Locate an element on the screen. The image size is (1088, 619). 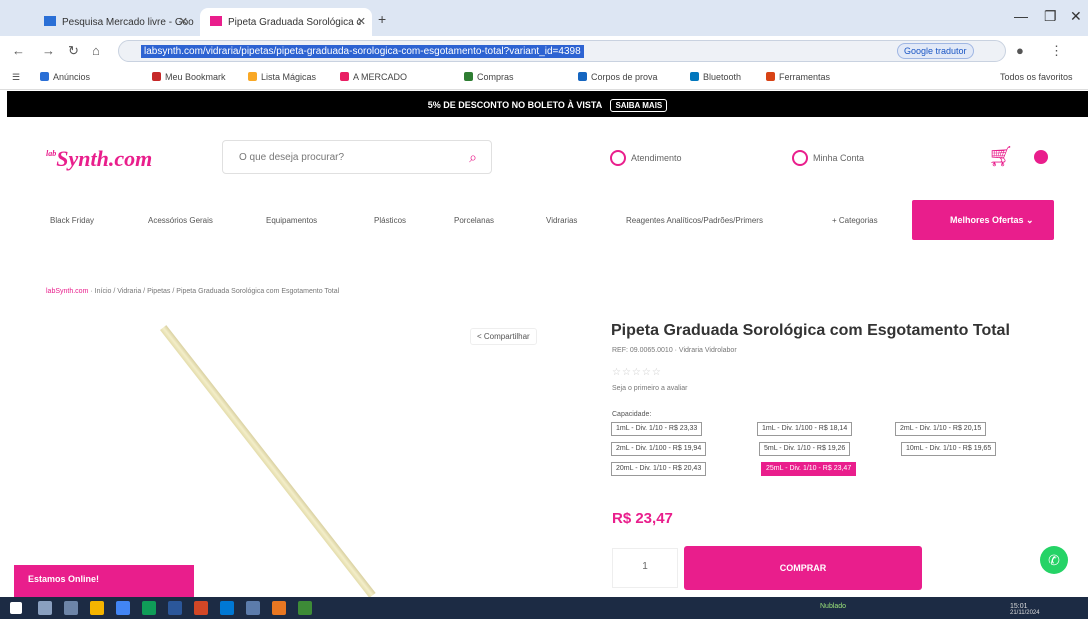
capacity-option: 20mL - Div. 1/10 - R$ 20,43 is located at coordinates (659, 469).